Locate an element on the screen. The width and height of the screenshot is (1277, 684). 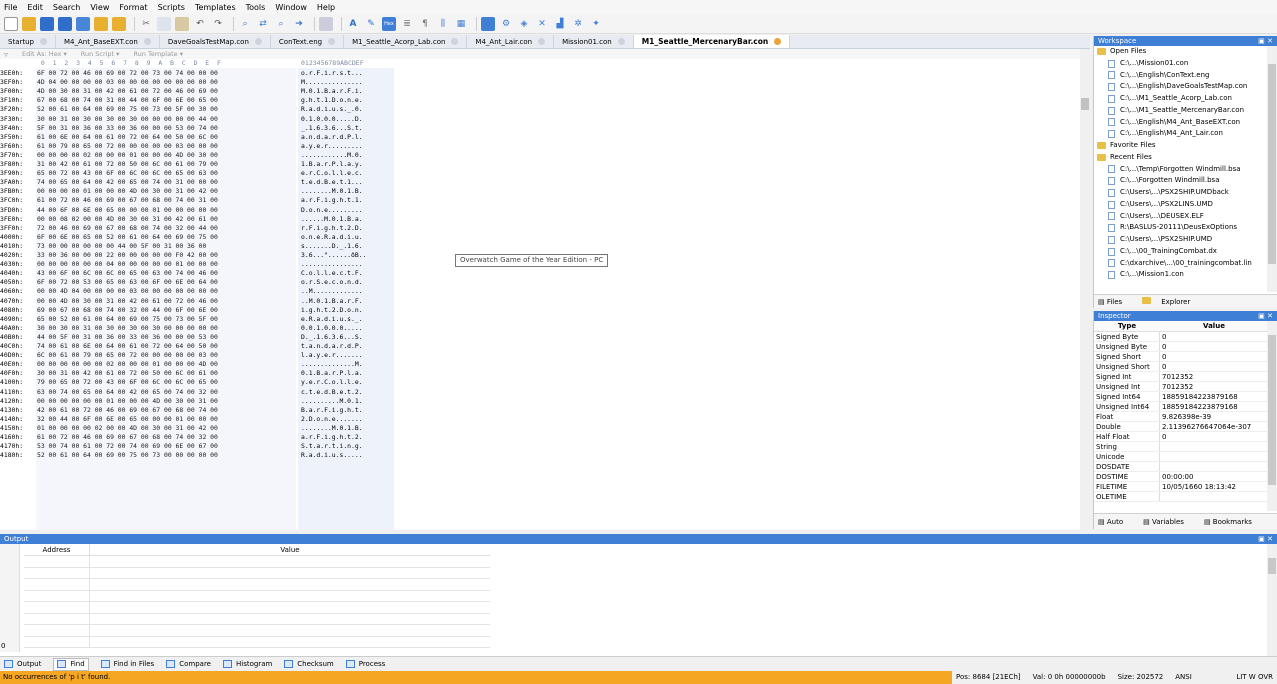
inspector-value is located at coordinates (1214, 466).